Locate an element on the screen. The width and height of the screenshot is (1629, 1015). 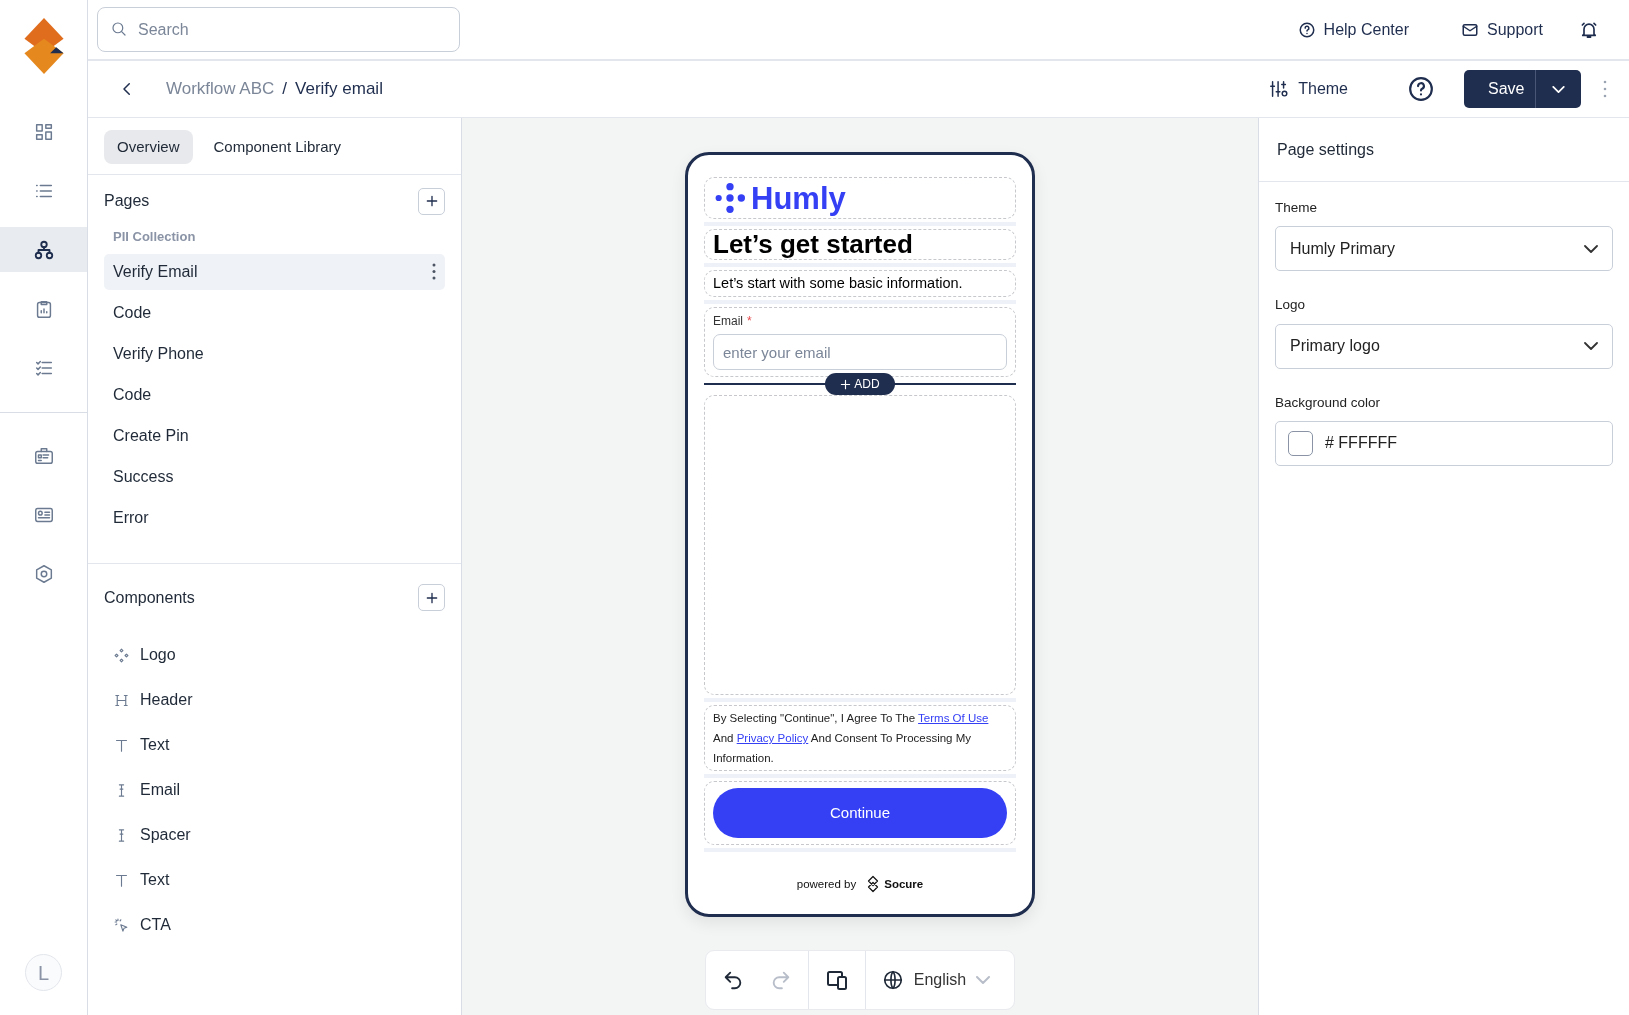
page-item: Success is located at coordinates (274, 476).